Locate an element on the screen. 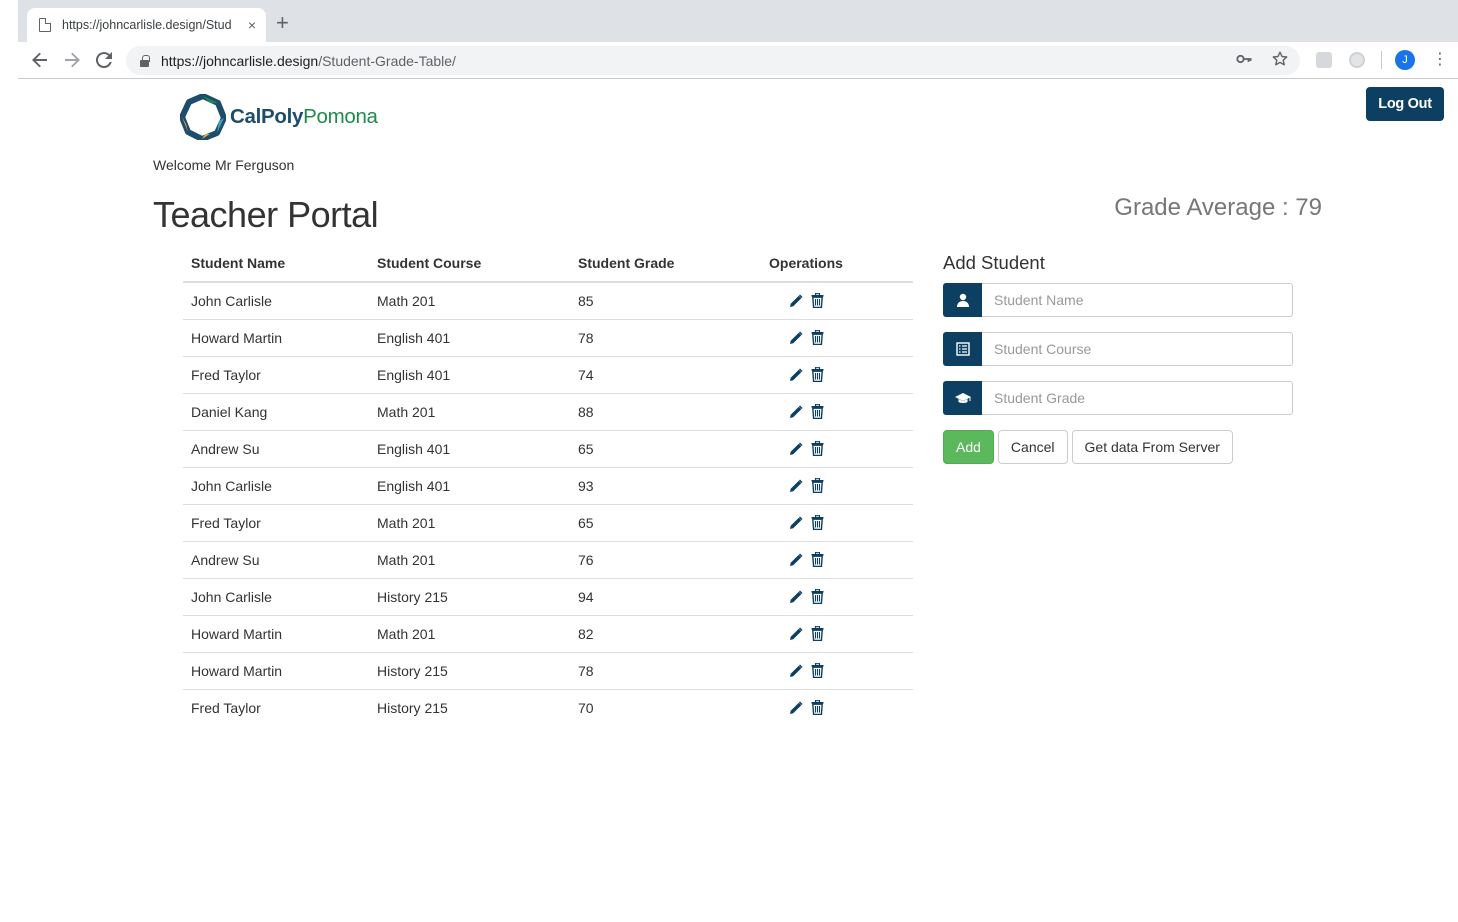 This screenshot has width=1458, height=922. star-icon is located at coordinates (1280, 61).